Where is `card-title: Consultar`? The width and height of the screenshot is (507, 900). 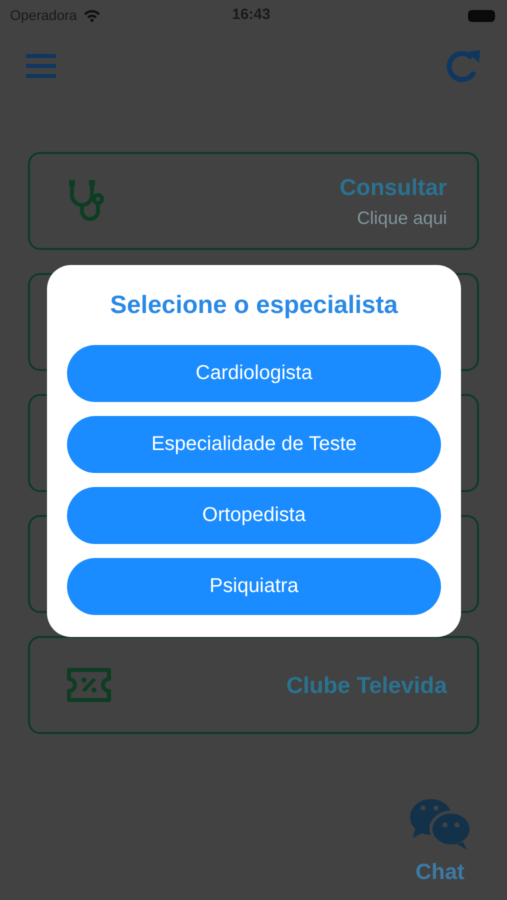
card-title: Consultar is located at coordinates (393, 187).